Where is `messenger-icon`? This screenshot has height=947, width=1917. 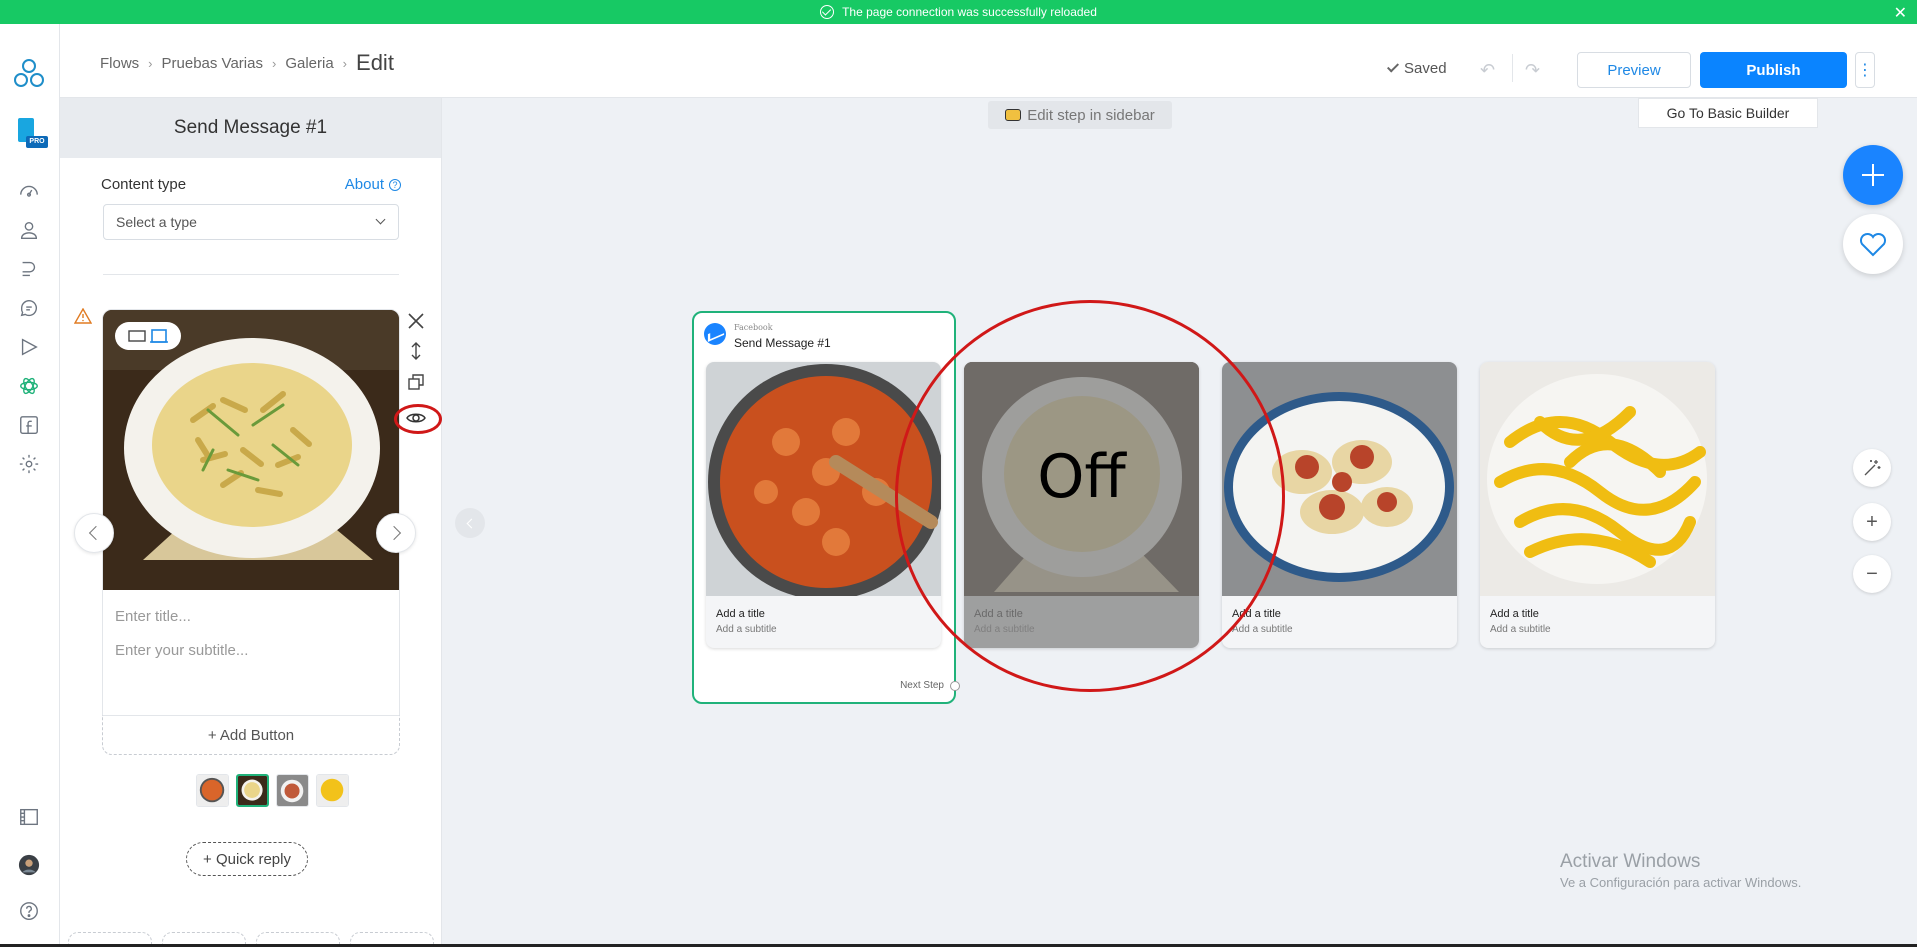 messenger-icon is located at coordinates (715, 334).